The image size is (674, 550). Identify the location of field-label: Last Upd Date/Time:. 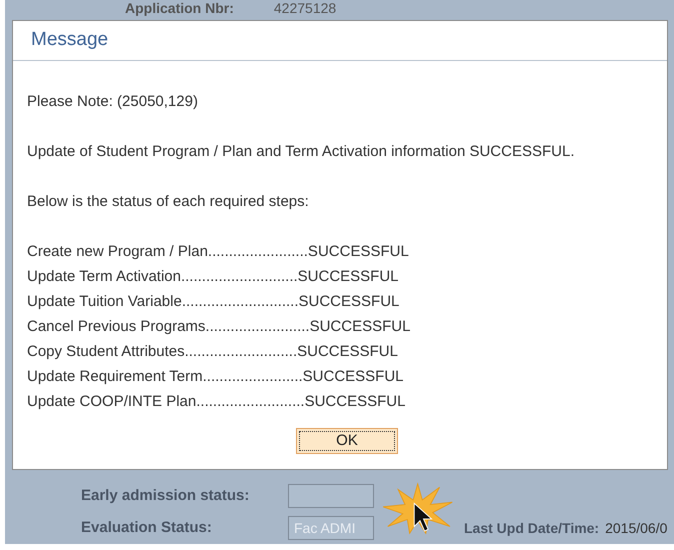
(532, 528).